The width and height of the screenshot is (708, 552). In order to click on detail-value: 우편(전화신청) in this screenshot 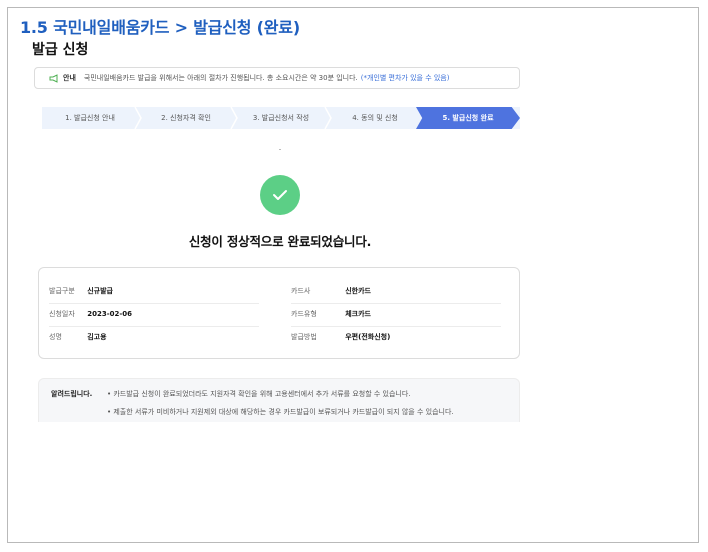, I will do `click(367, 337)`.